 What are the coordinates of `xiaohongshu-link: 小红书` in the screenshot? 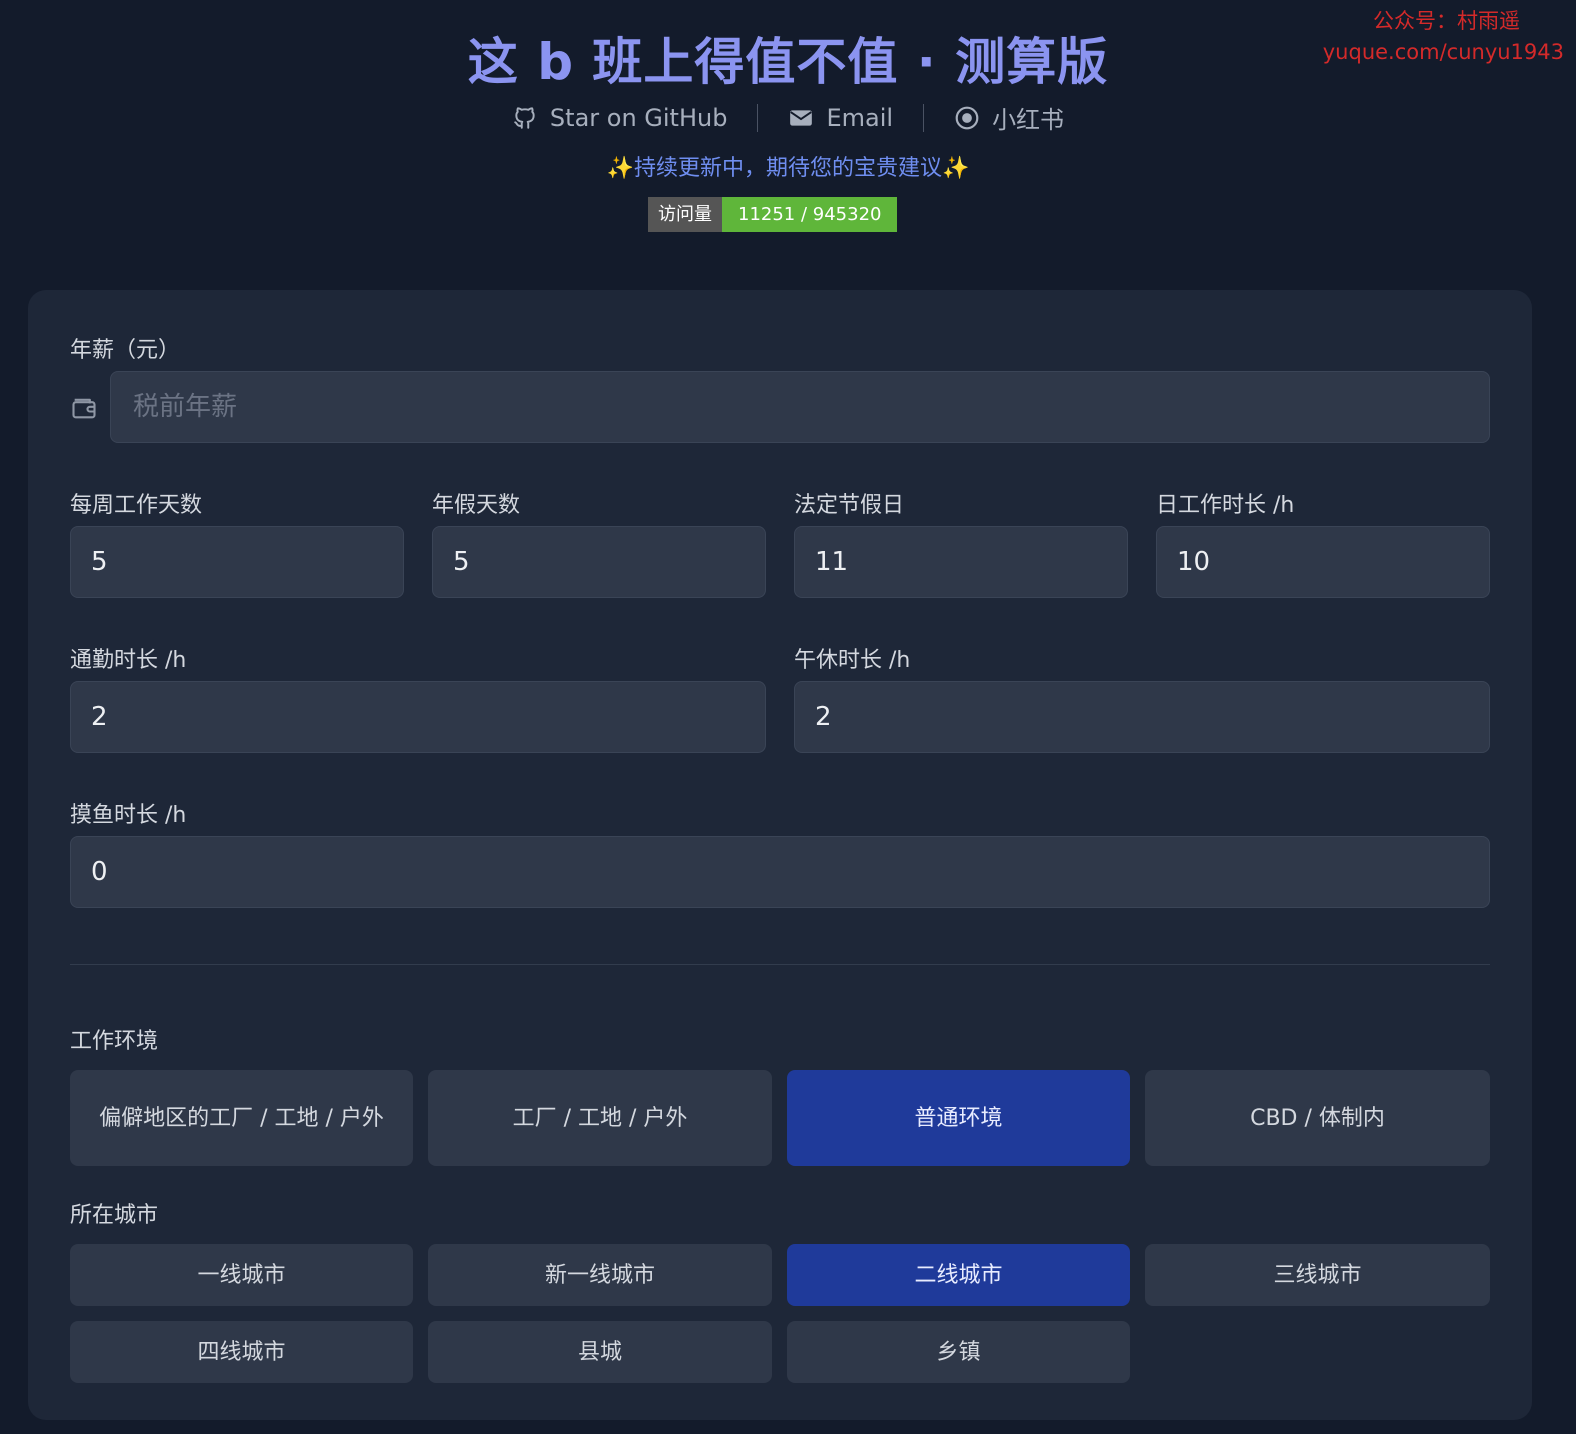 It's located at (1009, 117).